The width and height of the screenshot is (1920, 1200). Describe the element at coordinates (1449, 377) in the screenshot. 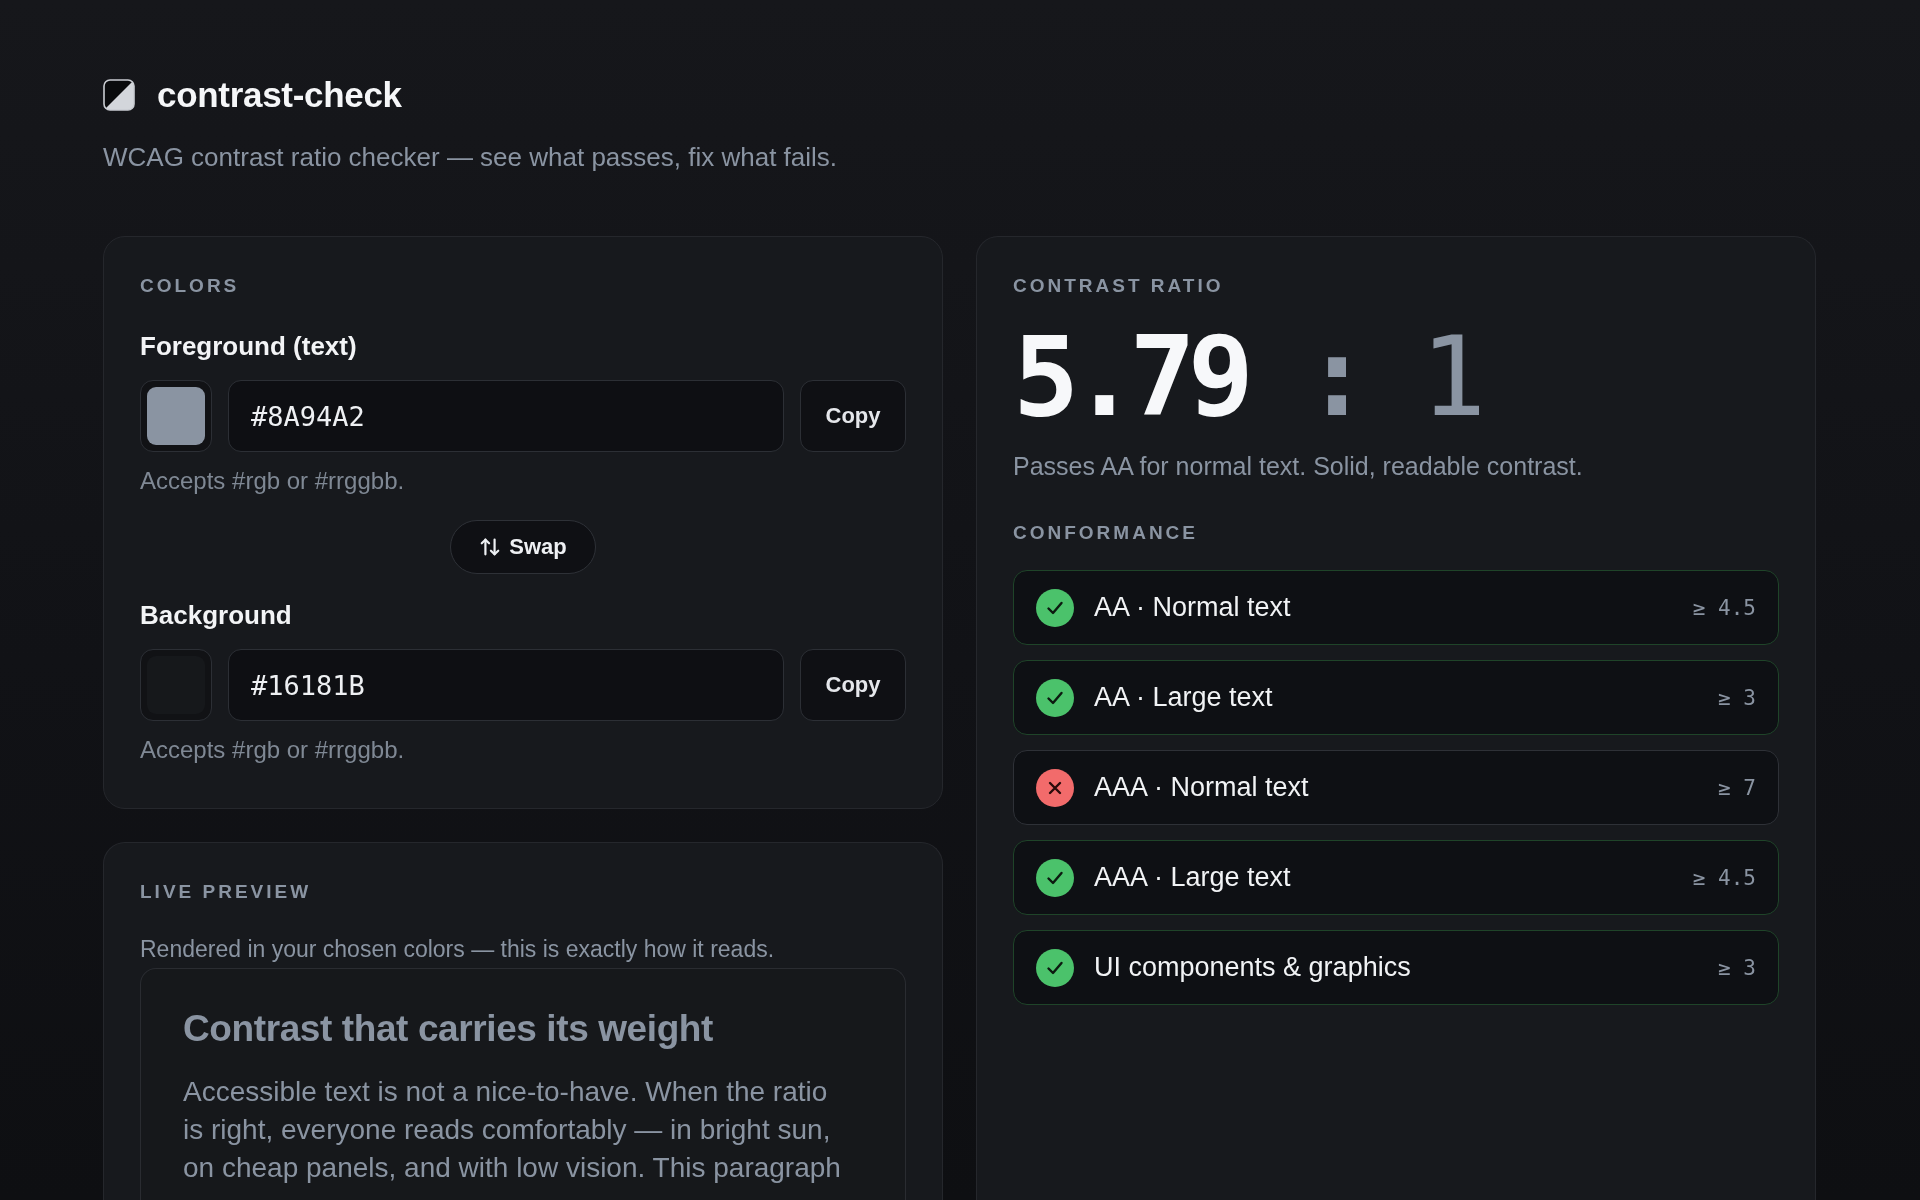

I see `ratio-base: 1` at that location.